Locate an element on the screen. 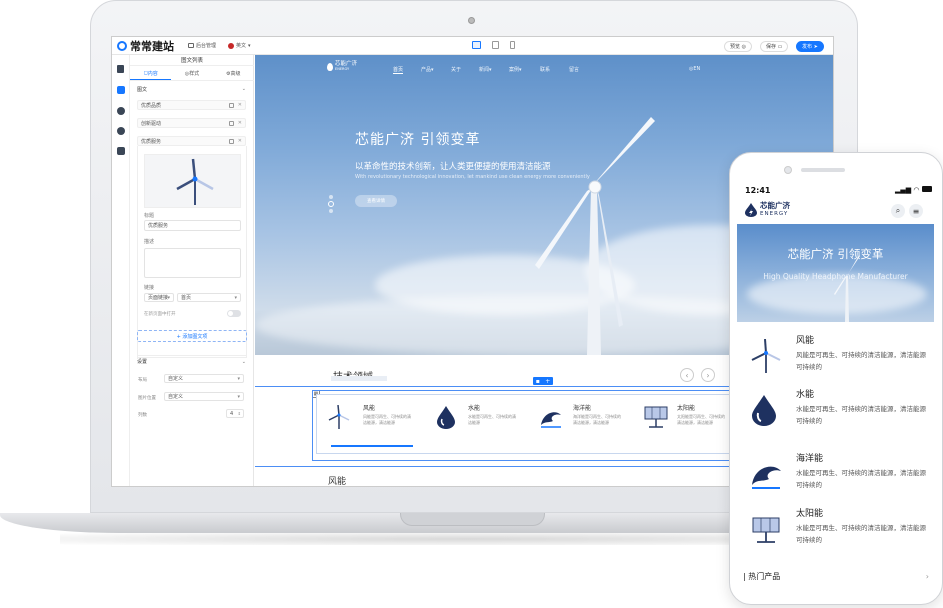  nav-item-products: 产品▾ is located at coordinates (427, 69).